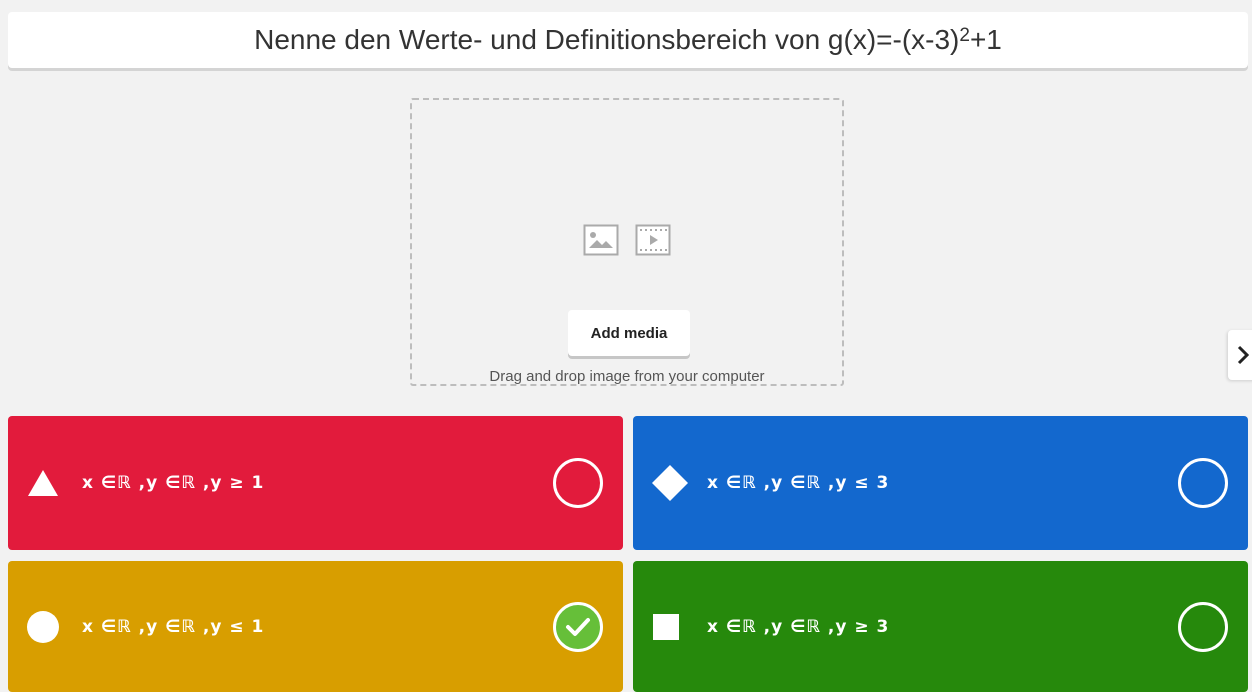 The image size is (1252, 692). What do you see at coordinates (985, 39) in the screenshot?
I see `question-text-suffix: +1` at bounding box center [985, 39].